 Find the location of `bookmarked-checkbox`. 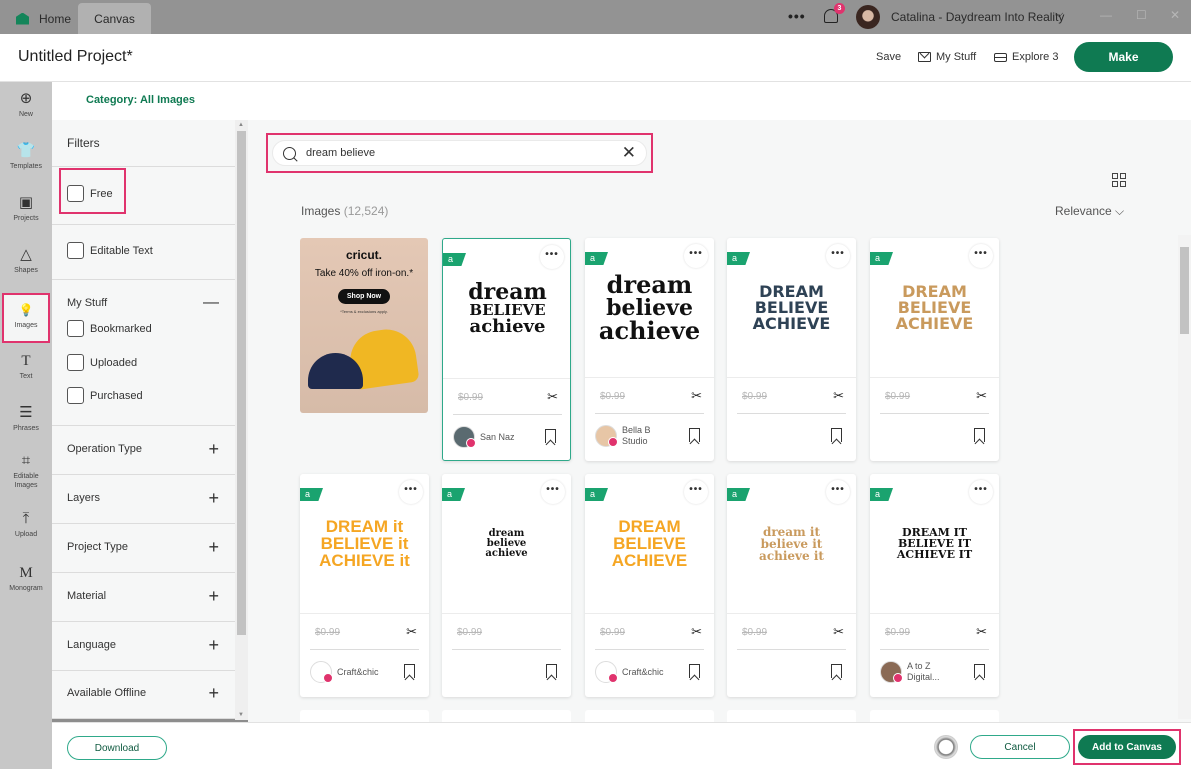

bookmarked-checkbox is located at coordinates (75, 328).